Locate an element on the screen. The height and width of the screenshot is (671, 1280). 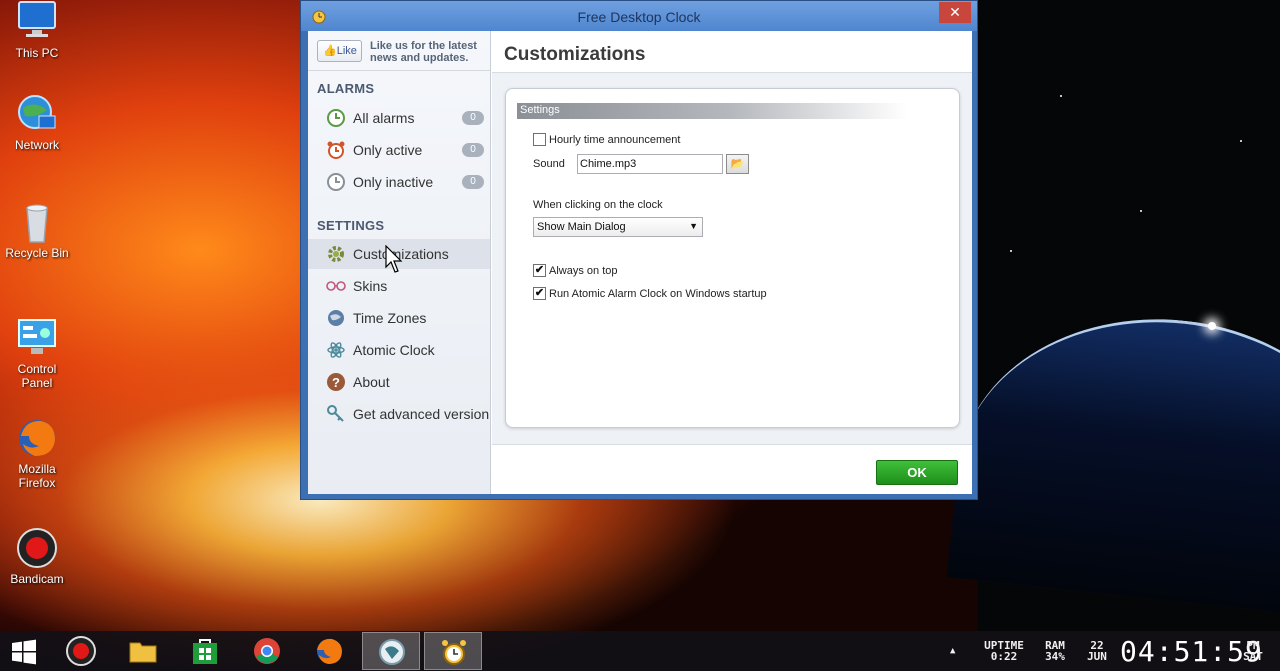
taskbar-app-generic is located at coordinates (391, 651).